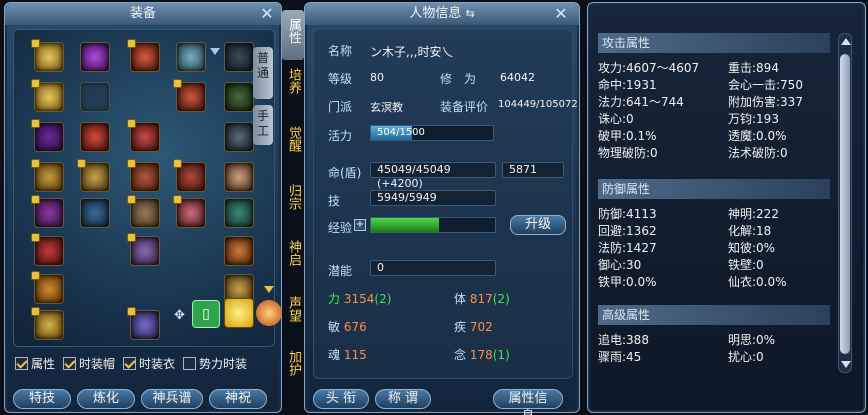  I want to click on equip-slot-scroll, so click(143, 249).